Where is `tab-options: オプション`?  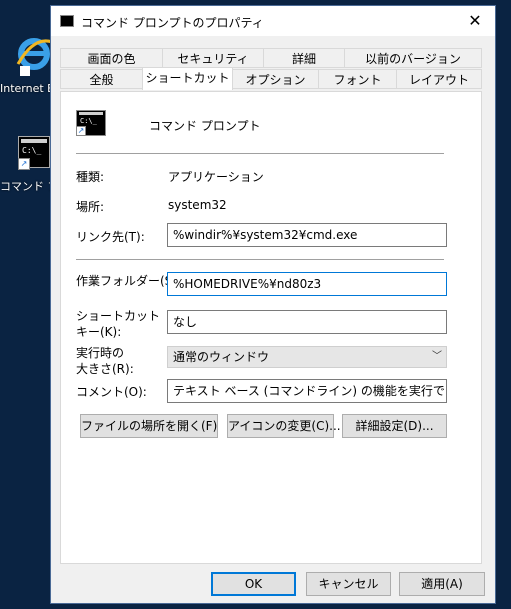 tab-options: オプション is located at coordinates (275, 79).